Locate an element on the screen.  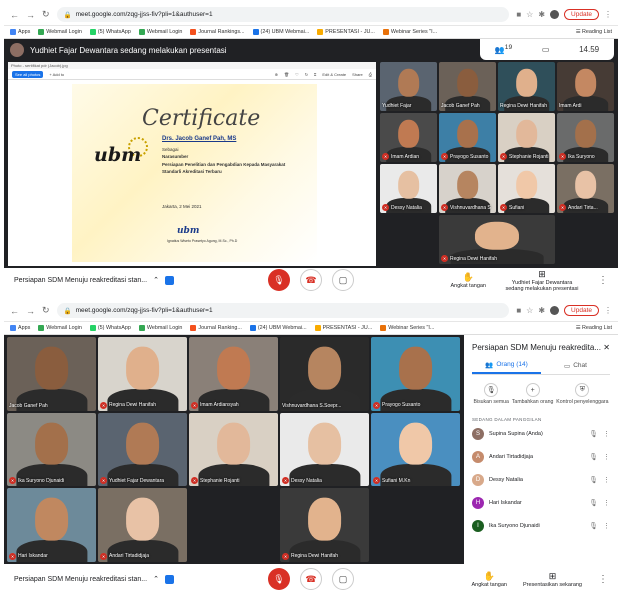
menu-icon: ⋮ is located at coordinates (608, 14).